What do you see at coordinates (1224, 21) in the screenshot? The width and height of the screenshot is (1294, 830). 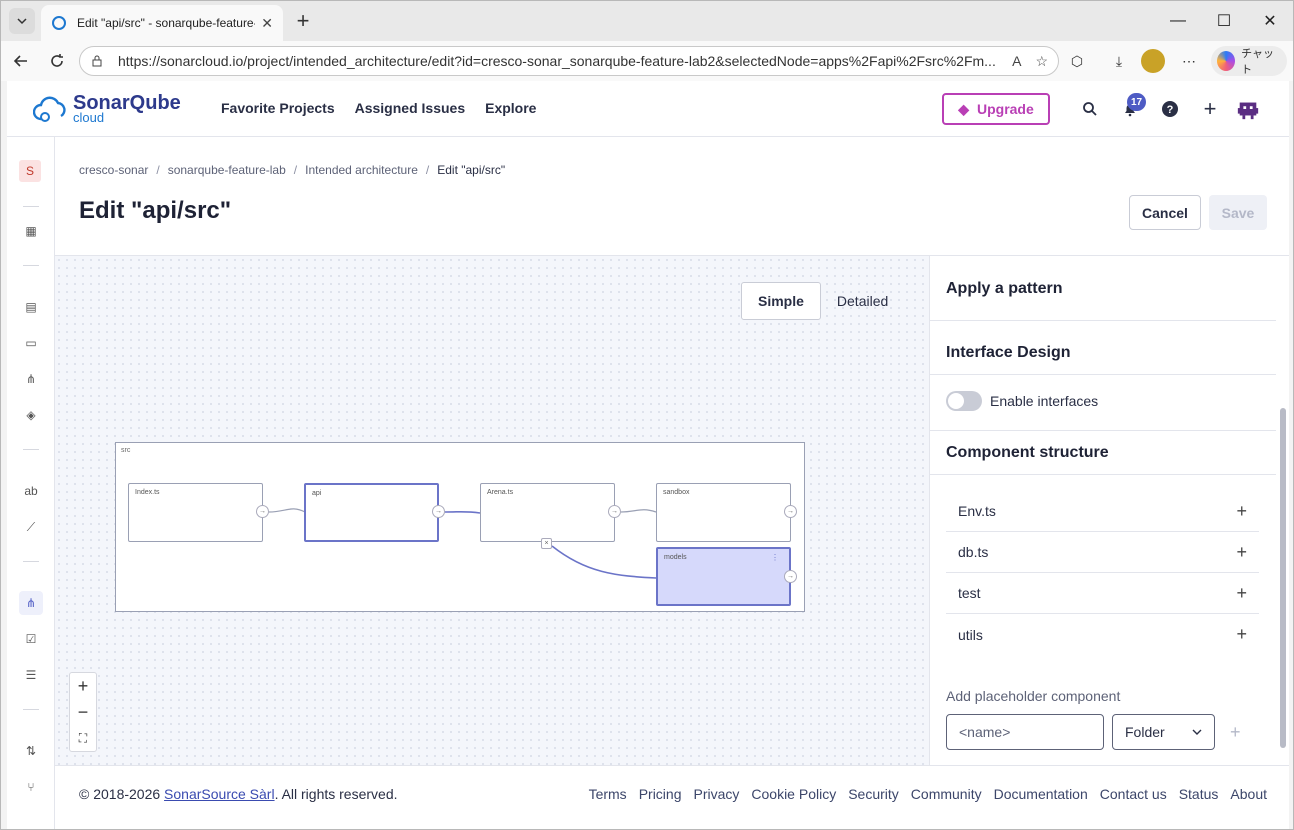 I see `maximize-icon: ☐` at bounding box center [1224, 21].